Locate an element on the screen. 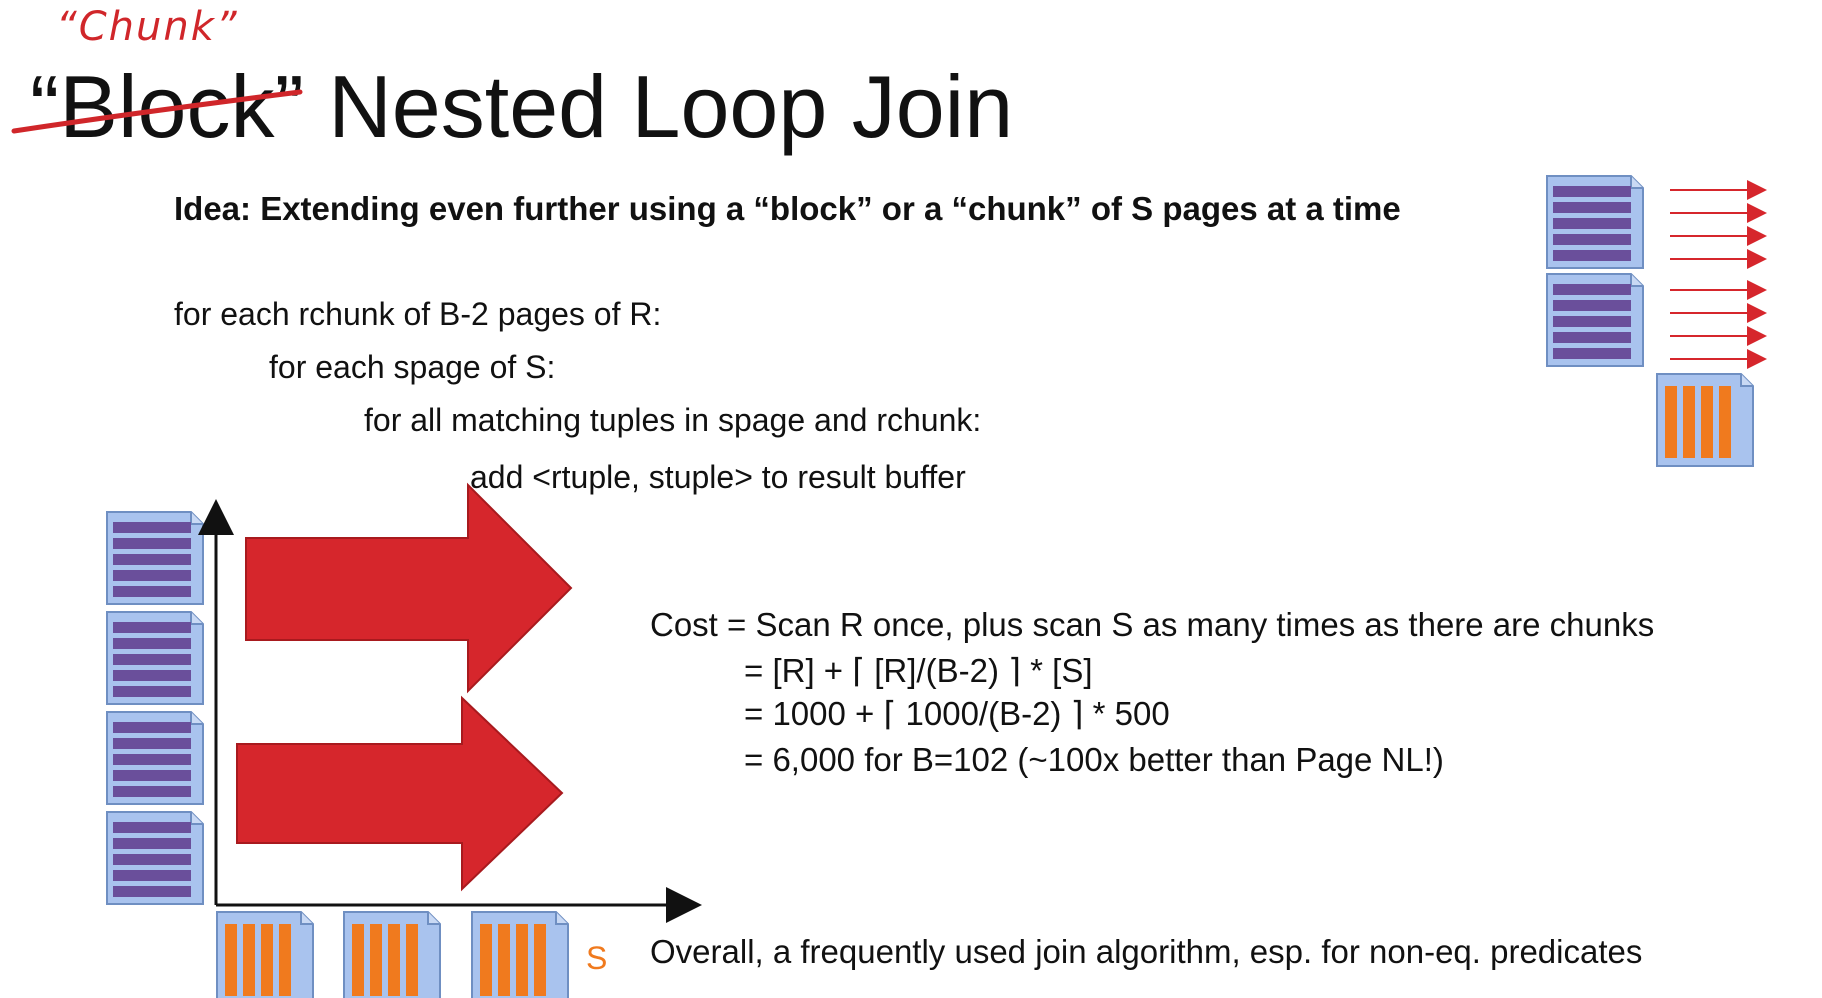  small-arrows is located at coordinates (1718, 274).